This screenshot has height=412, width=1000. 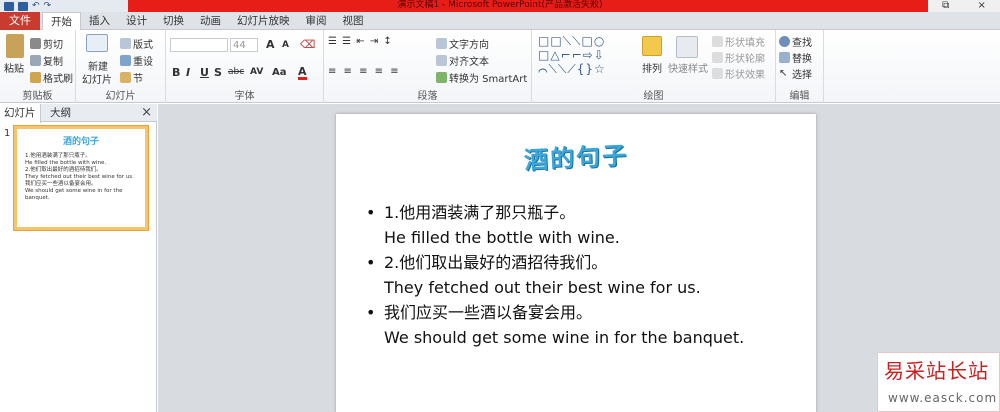 What do you see at coordinates (441, 60) in the screenshot?
I see `align-text-icon` at bounding box center [441, 60].